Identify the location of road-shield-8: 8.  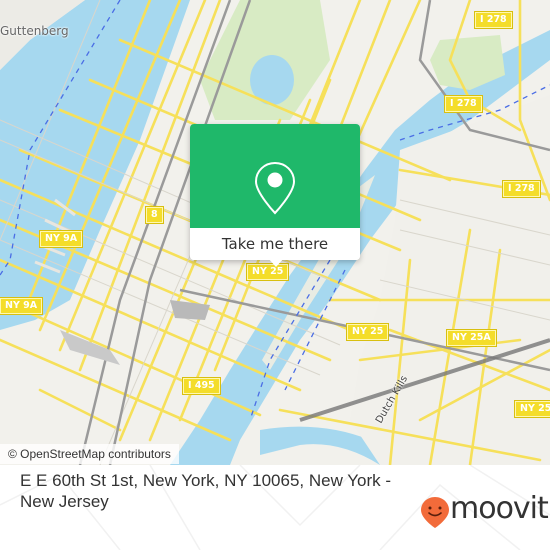
(154, 215).